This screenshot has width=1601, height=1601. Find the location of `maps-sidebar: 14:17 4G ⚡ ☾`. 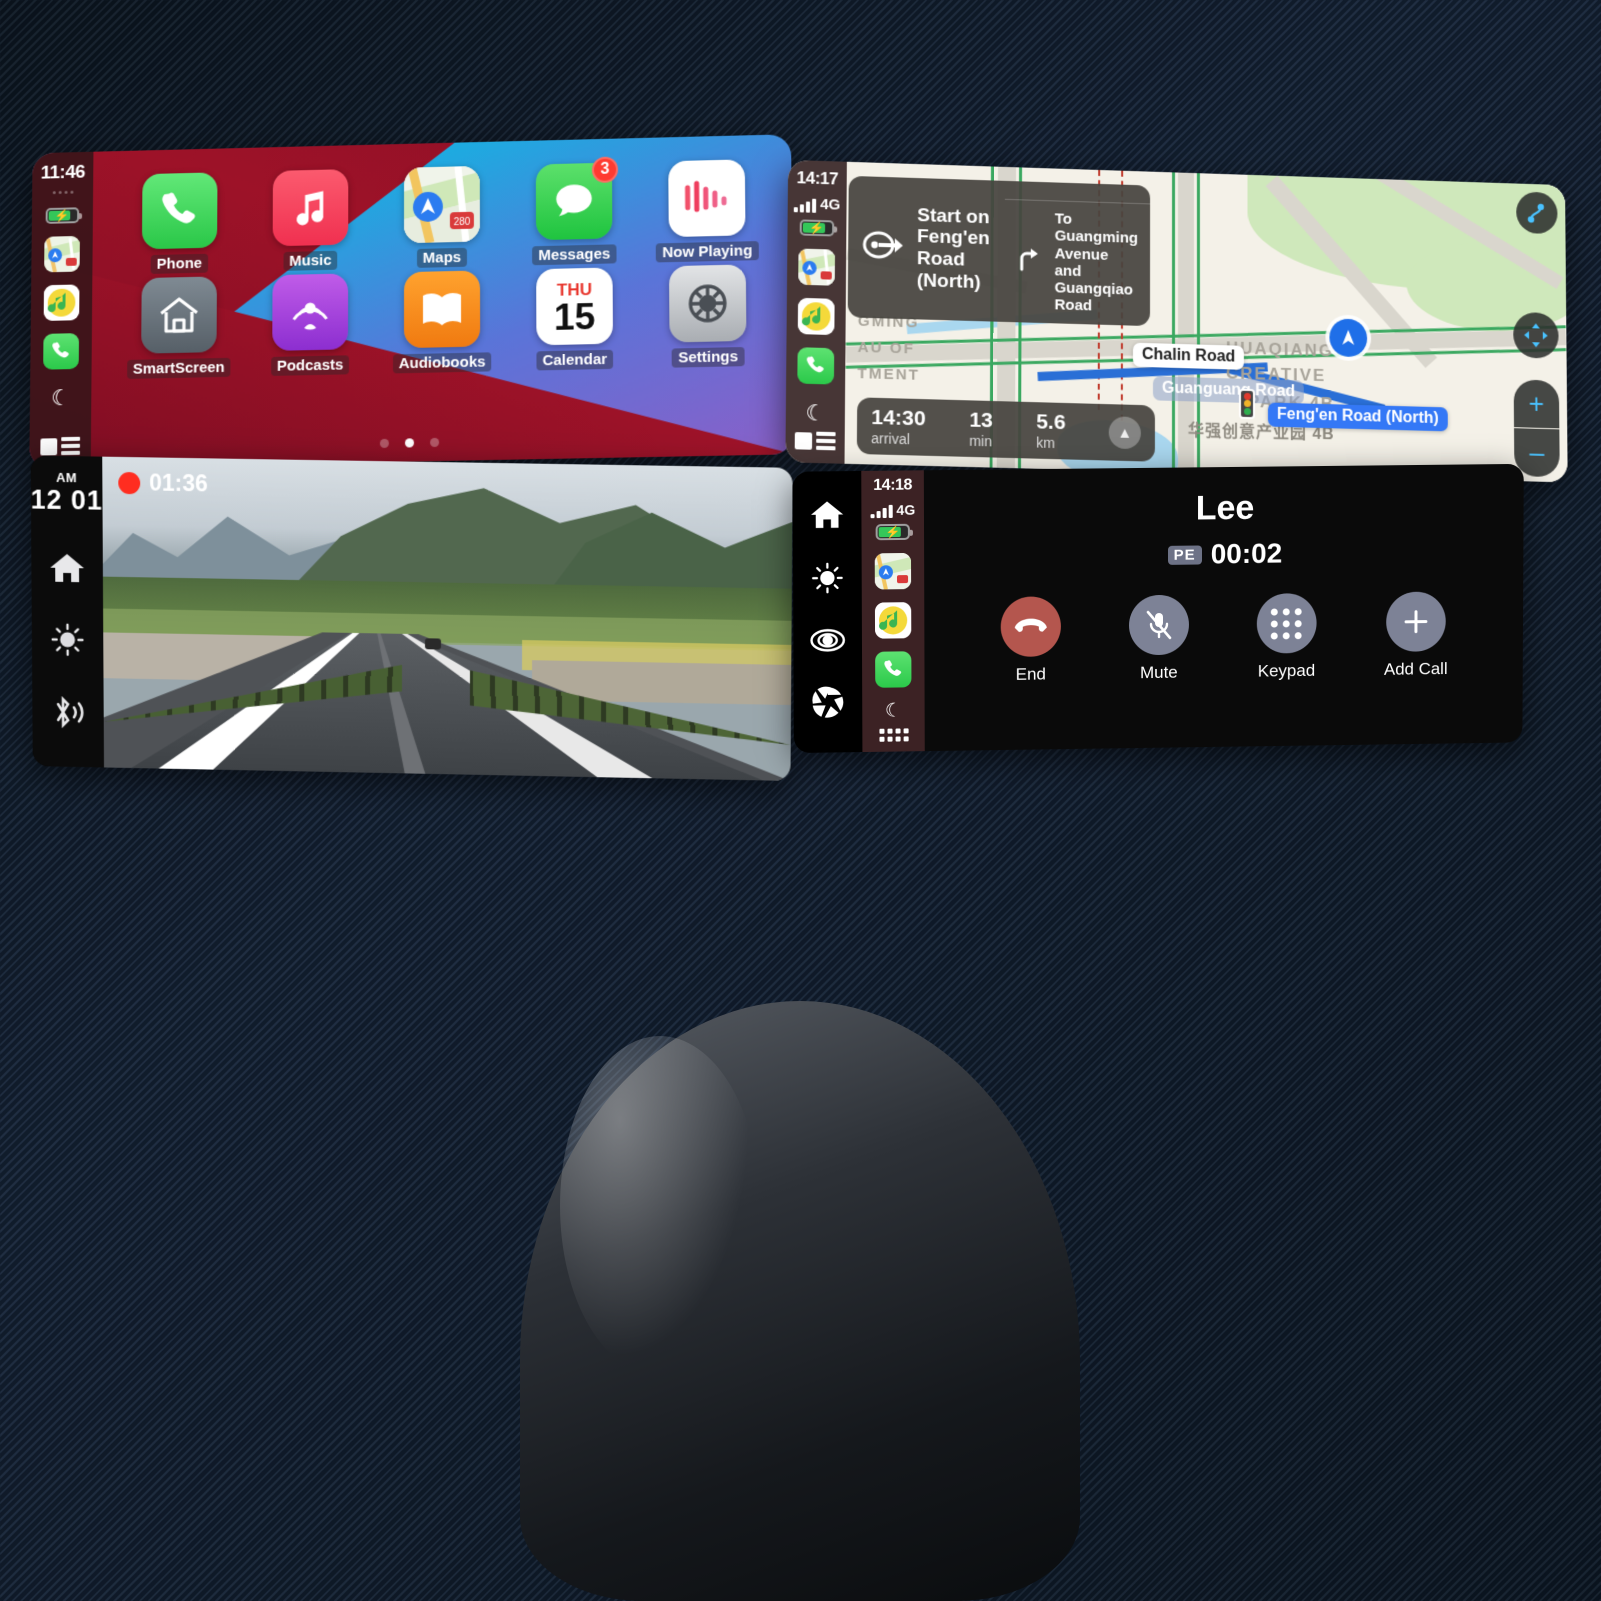

maps-sidebar: 14:17 4G ⚡ ☾ is located at coordinates (816, 311).